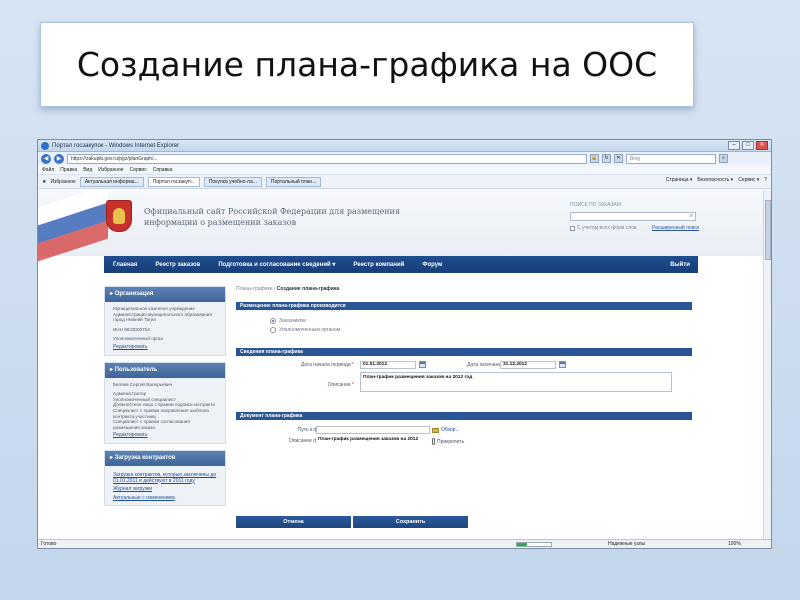 The width and height of the screenshot is (800, 600). I want to click on end-date-calendar-icon, so click(562, 364).